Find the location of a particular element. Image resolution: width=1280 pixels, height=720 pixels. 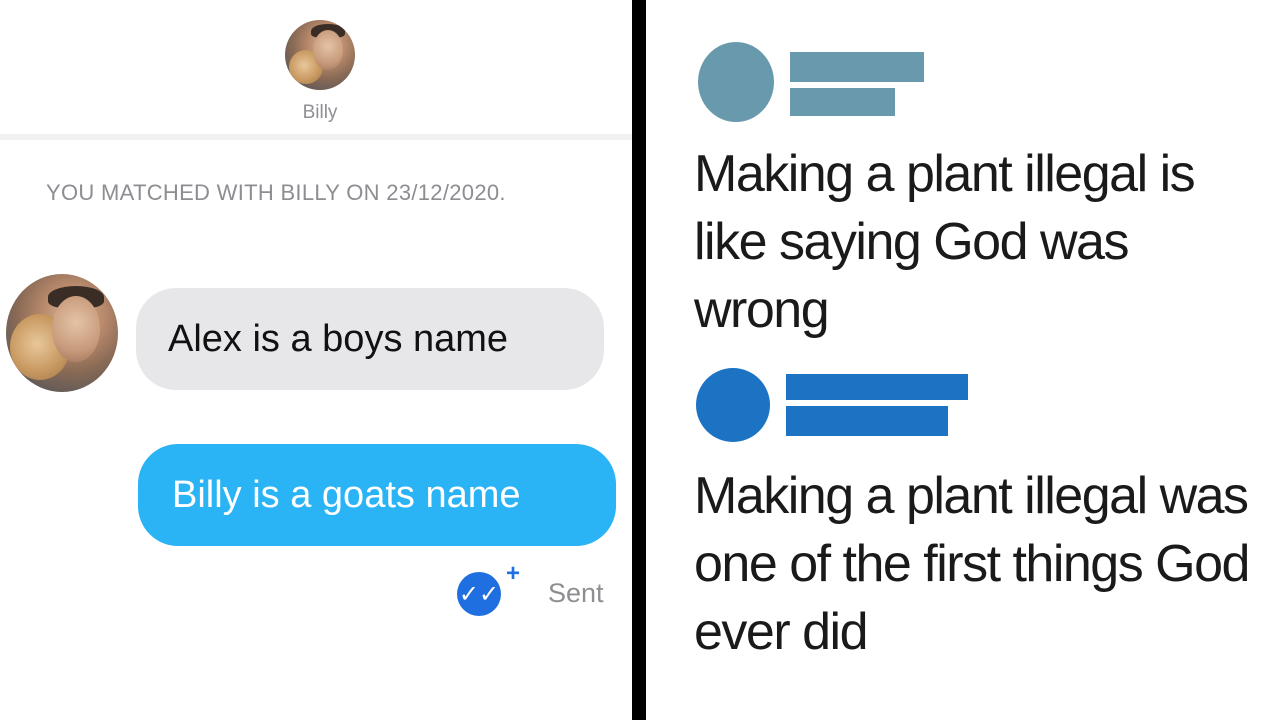

tweet-2-handle-placeholder is located at coordinates (867, 421).